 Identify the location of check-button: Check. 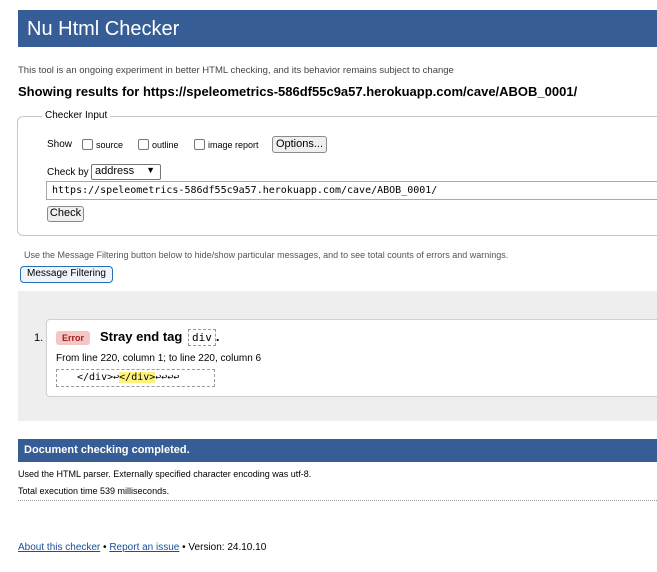
(65, 214).